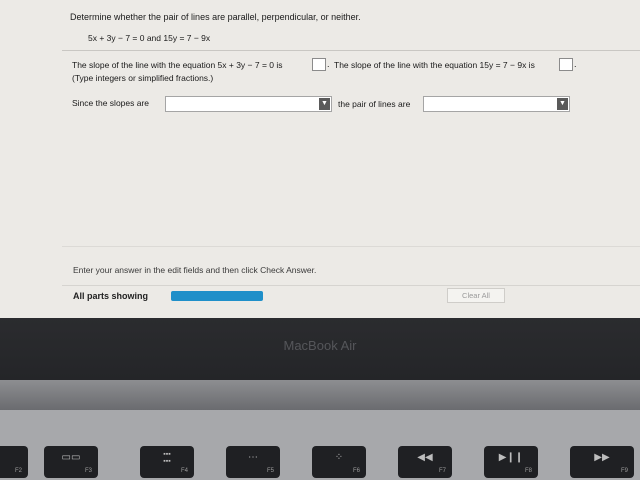  What do you see at coordinates (356, 471) in the screenshot?
I see `key-label: F6` at bounding box center [356, 471].